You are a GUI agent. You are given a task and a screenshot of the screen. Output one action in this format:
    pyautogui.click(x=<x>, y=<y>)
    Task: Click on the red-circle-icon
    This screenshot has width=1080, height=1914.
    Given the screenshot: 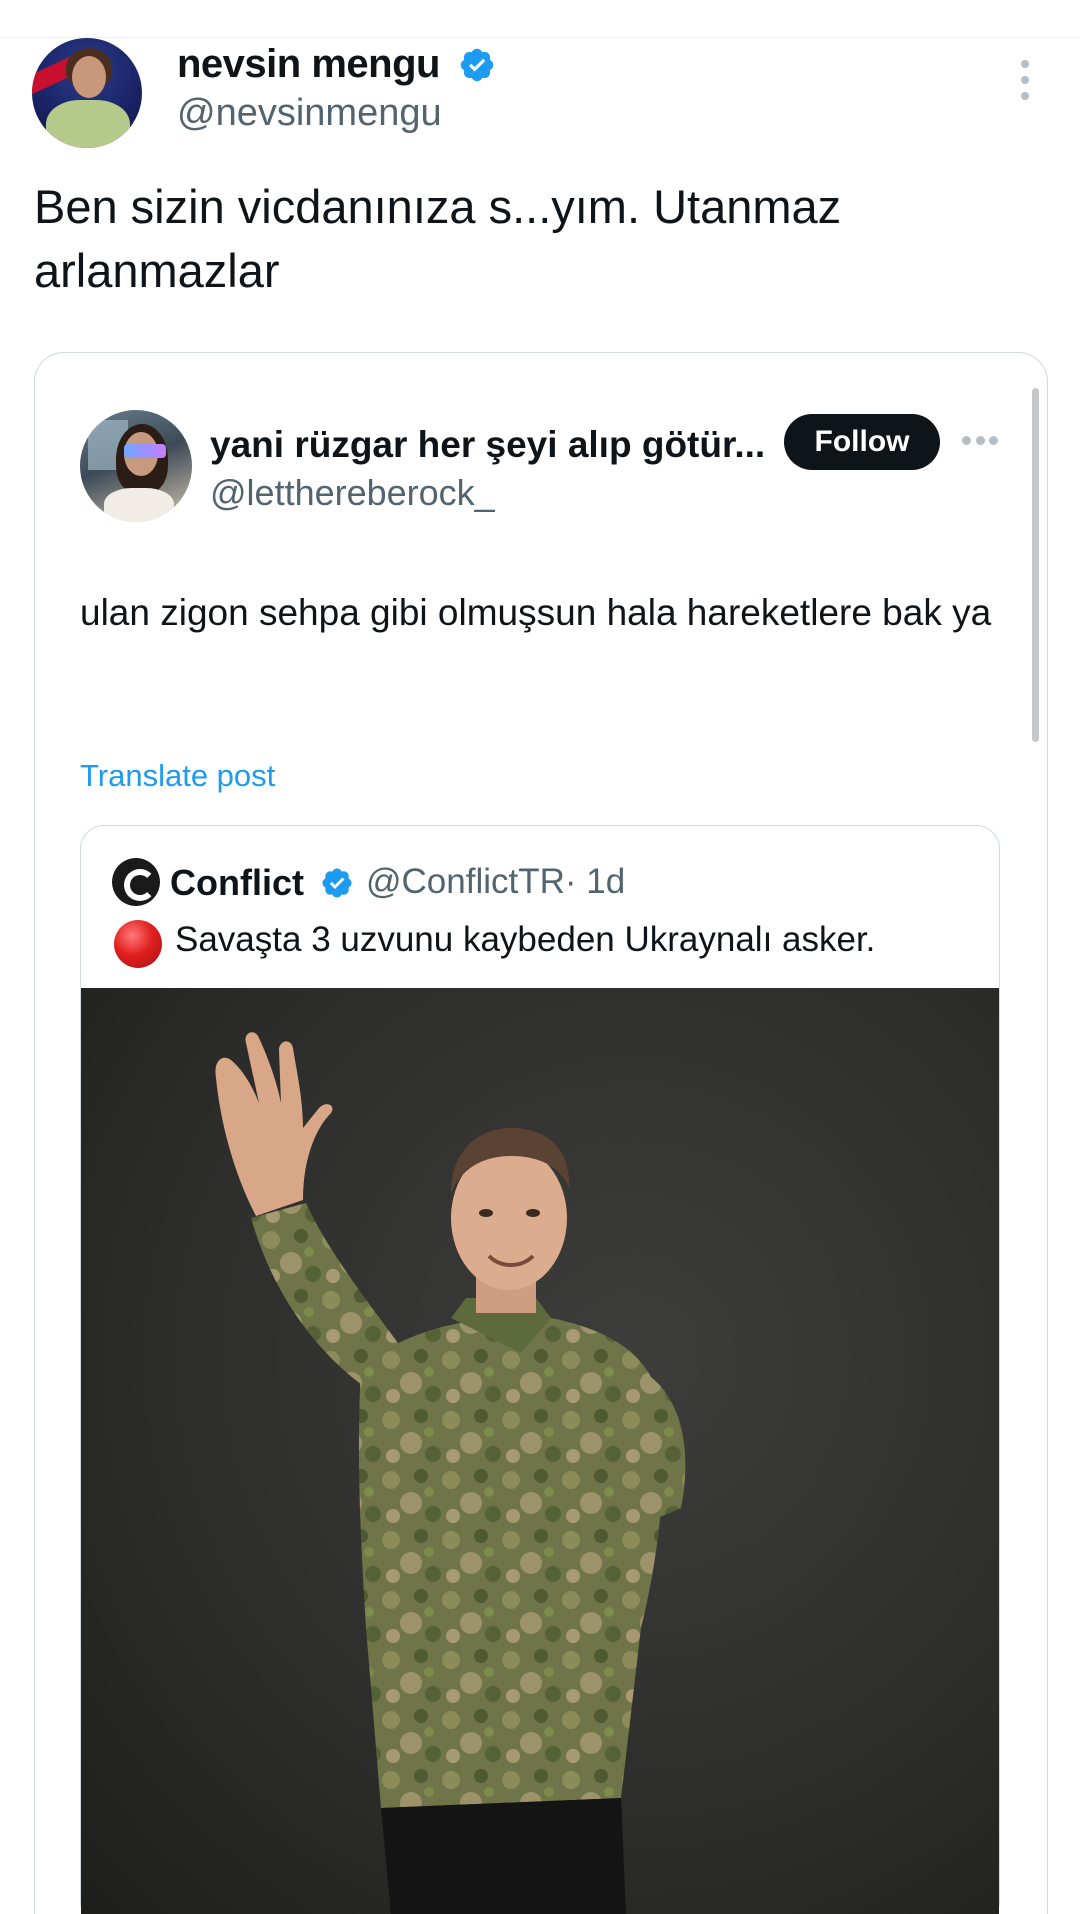 What is the action you would take?
    pyautogui.click(x=138, y=944)
    